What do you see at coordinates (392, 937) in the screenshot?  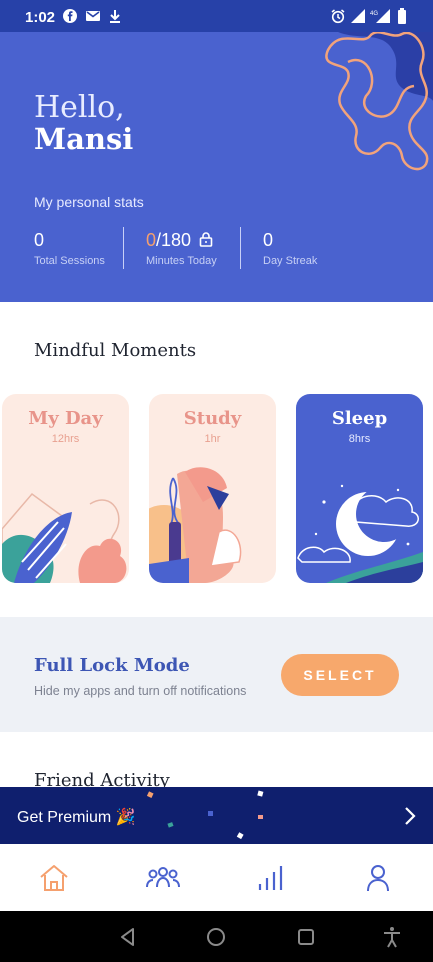 I see `accessibility-icon` at bounding box center [392, 937].